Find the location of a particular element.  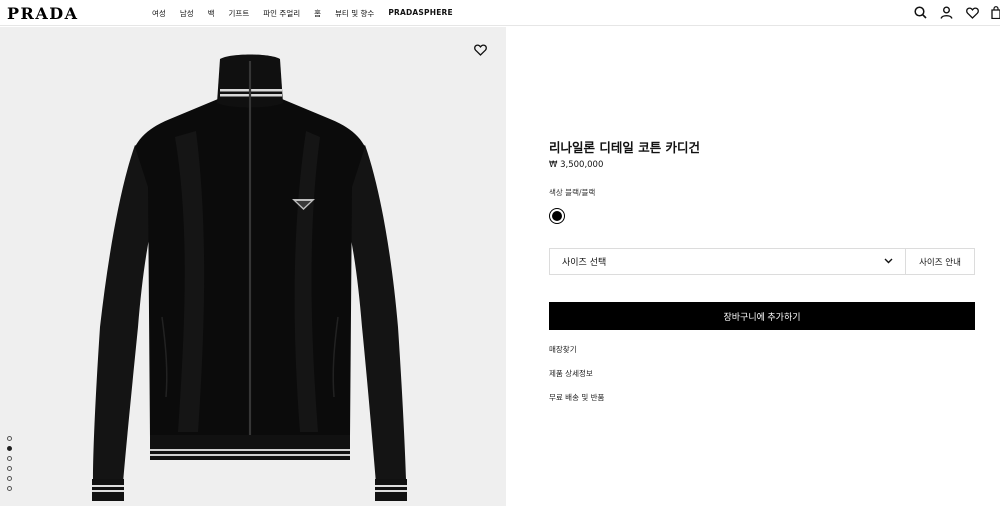

swatch-fill is located at coordinates (557, 216).